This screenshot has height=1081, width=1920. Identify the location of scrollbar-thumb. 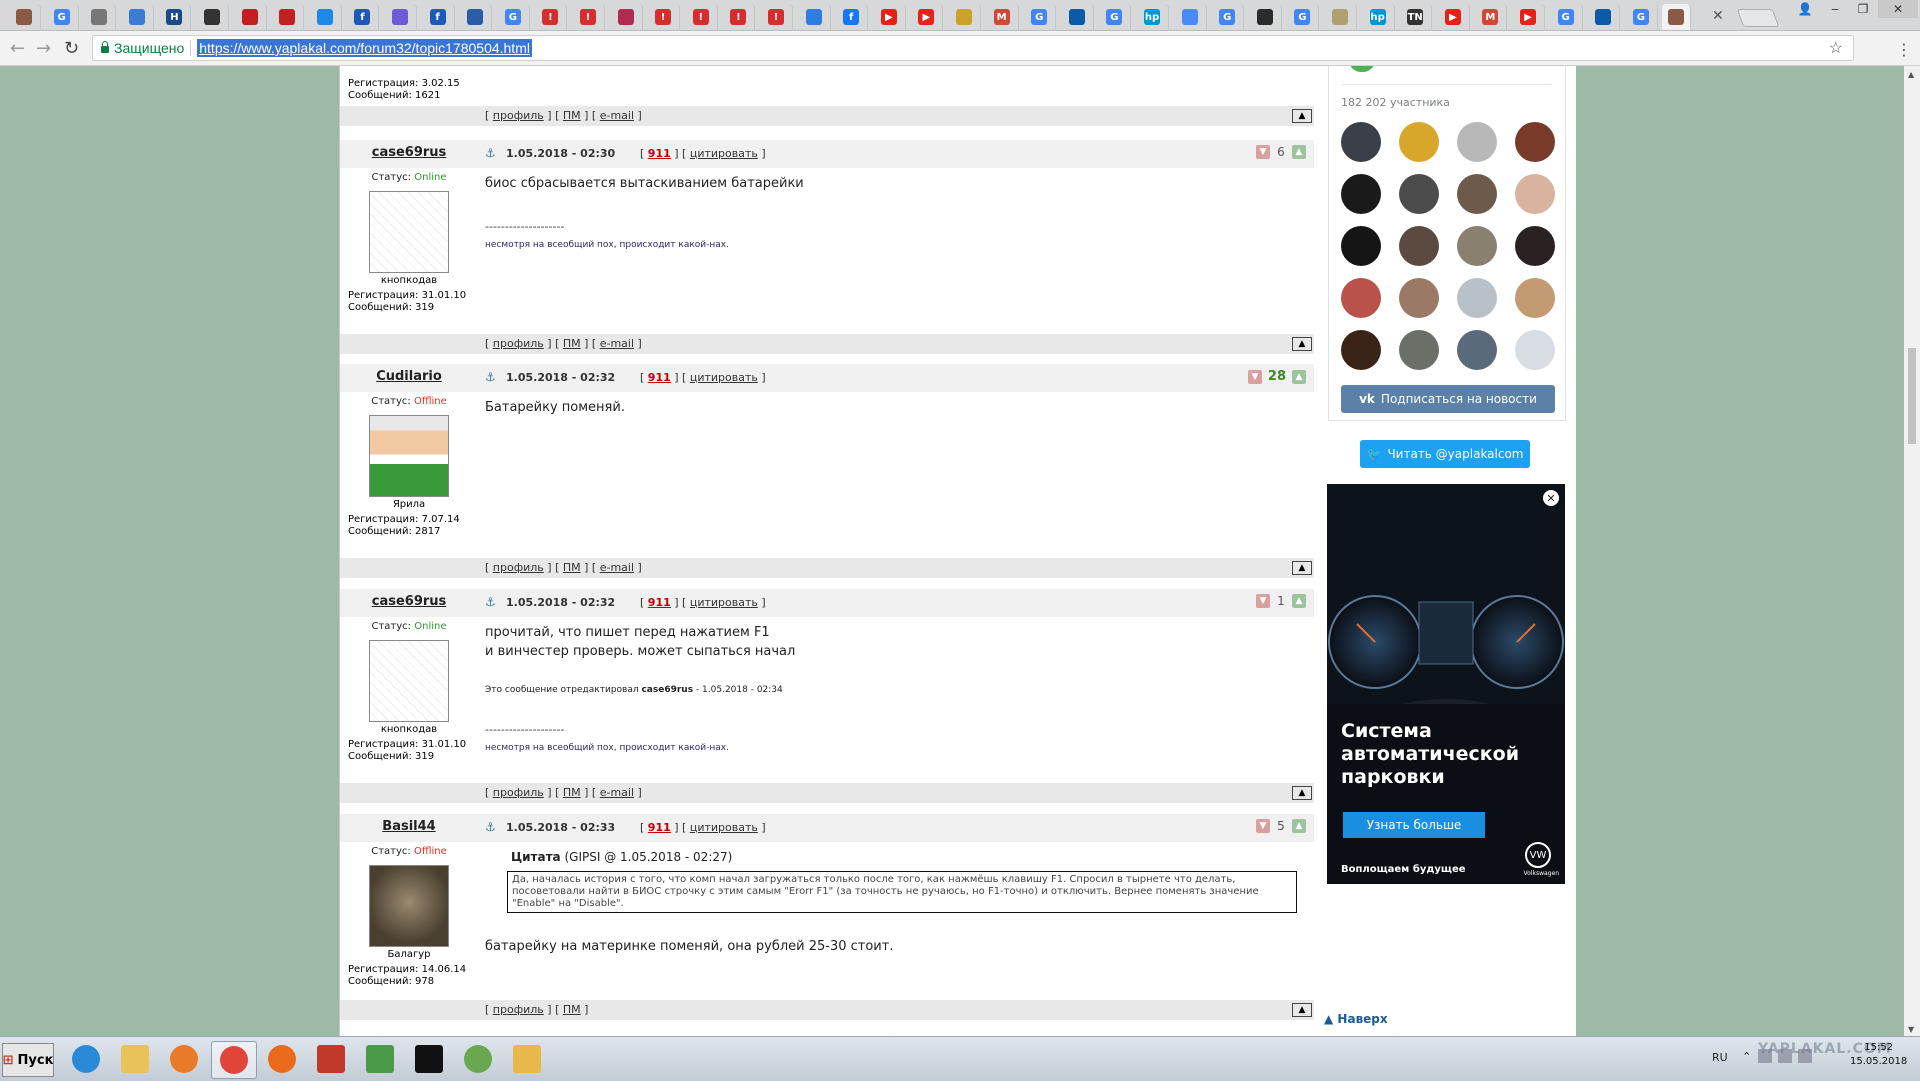
(1912, 396).